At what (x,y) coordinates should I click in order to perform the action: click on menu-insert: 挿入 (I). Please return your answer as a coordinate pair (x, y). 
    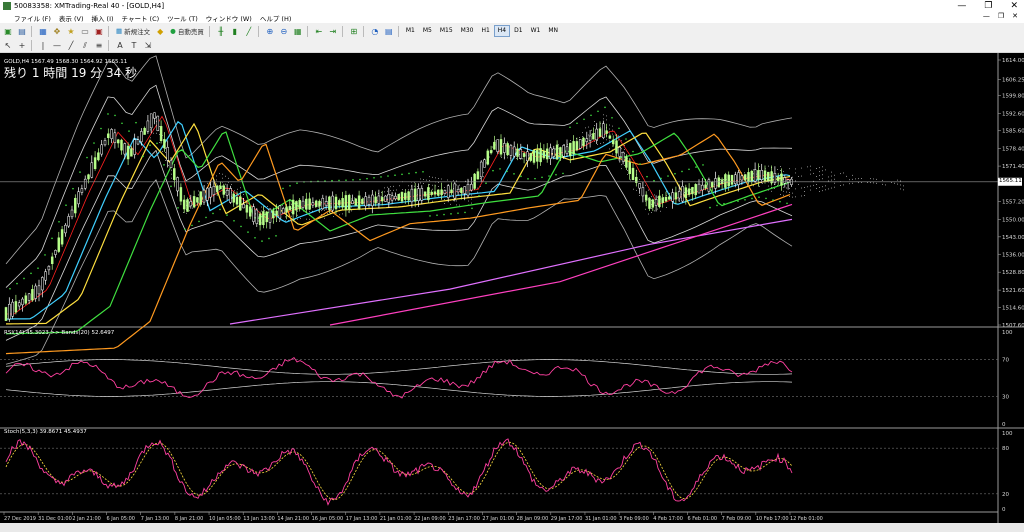
    Looking at the image, I should click on (102, 18).